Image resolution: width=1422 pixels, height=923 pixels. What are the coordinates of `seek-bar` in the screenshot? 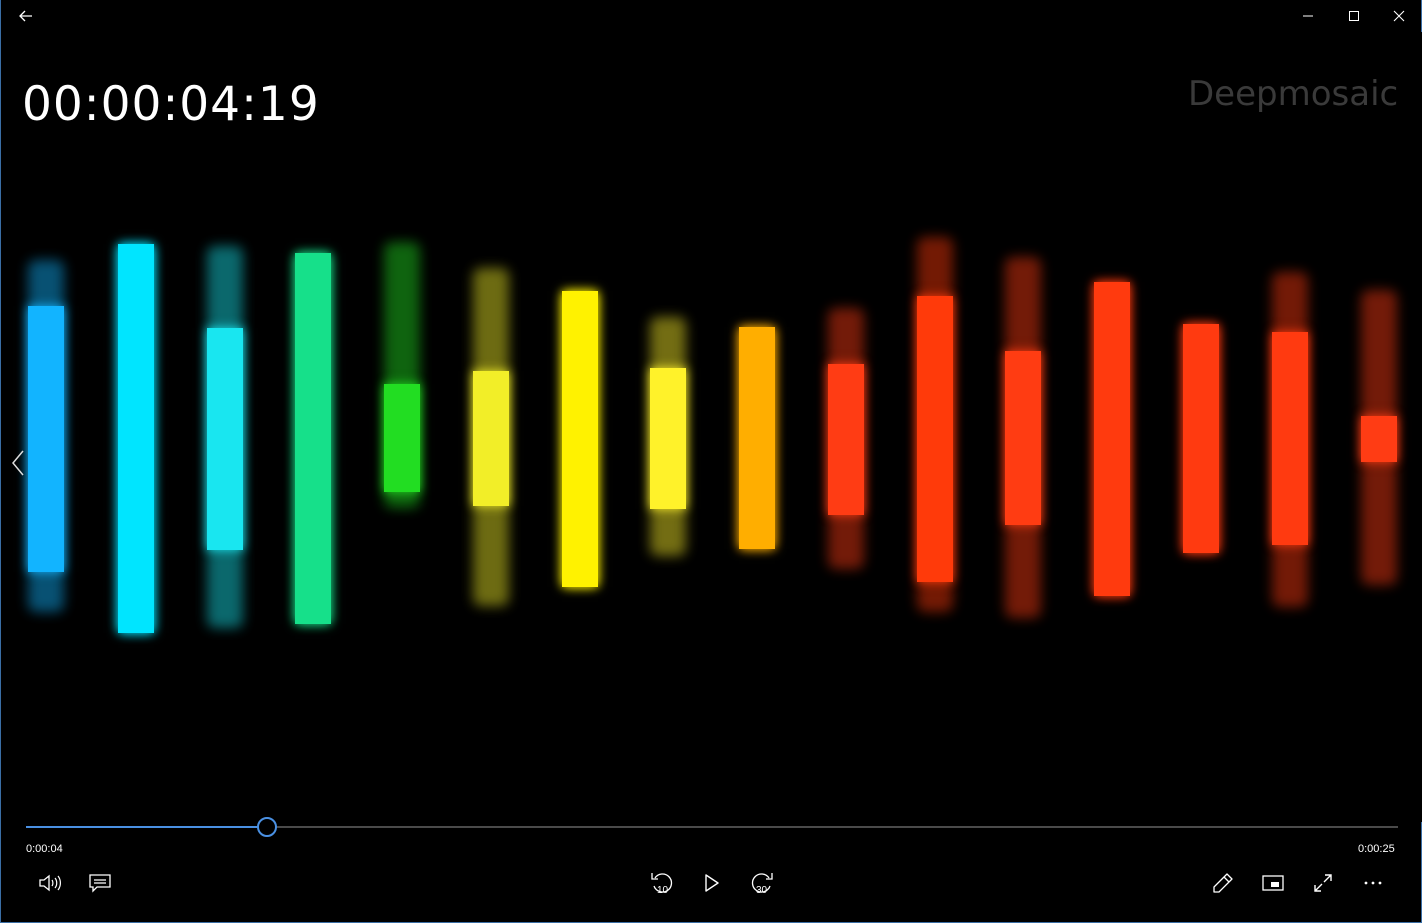 It's located at (712, 827).